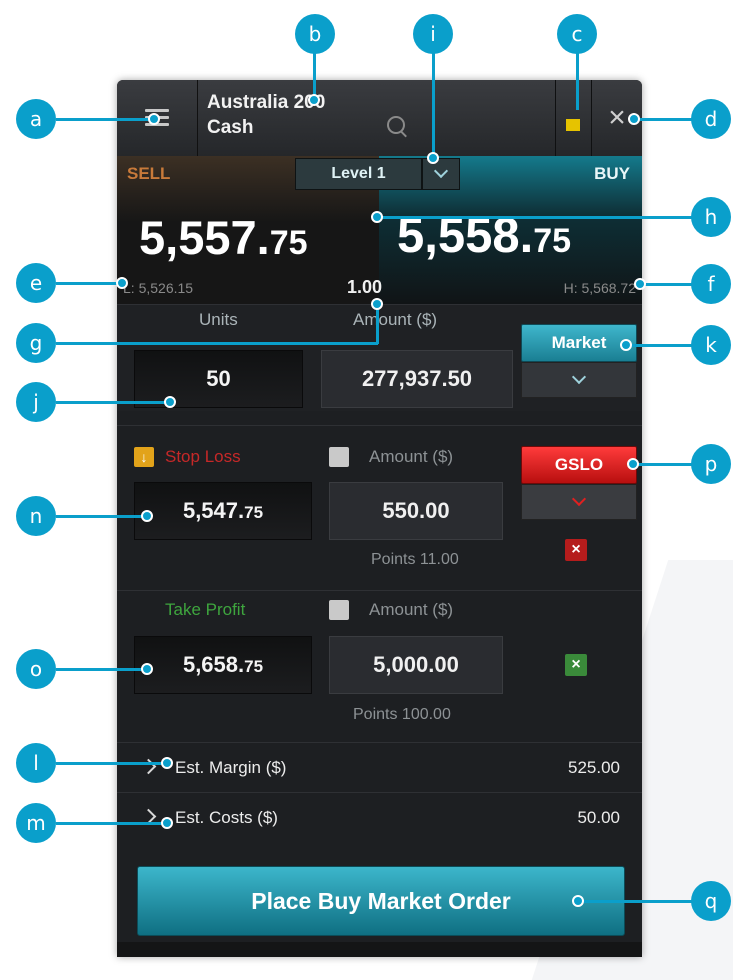 Image resolution: width=733 pixels, height=980 pixels. I want to click on callout-line-e, so click(90, 283).